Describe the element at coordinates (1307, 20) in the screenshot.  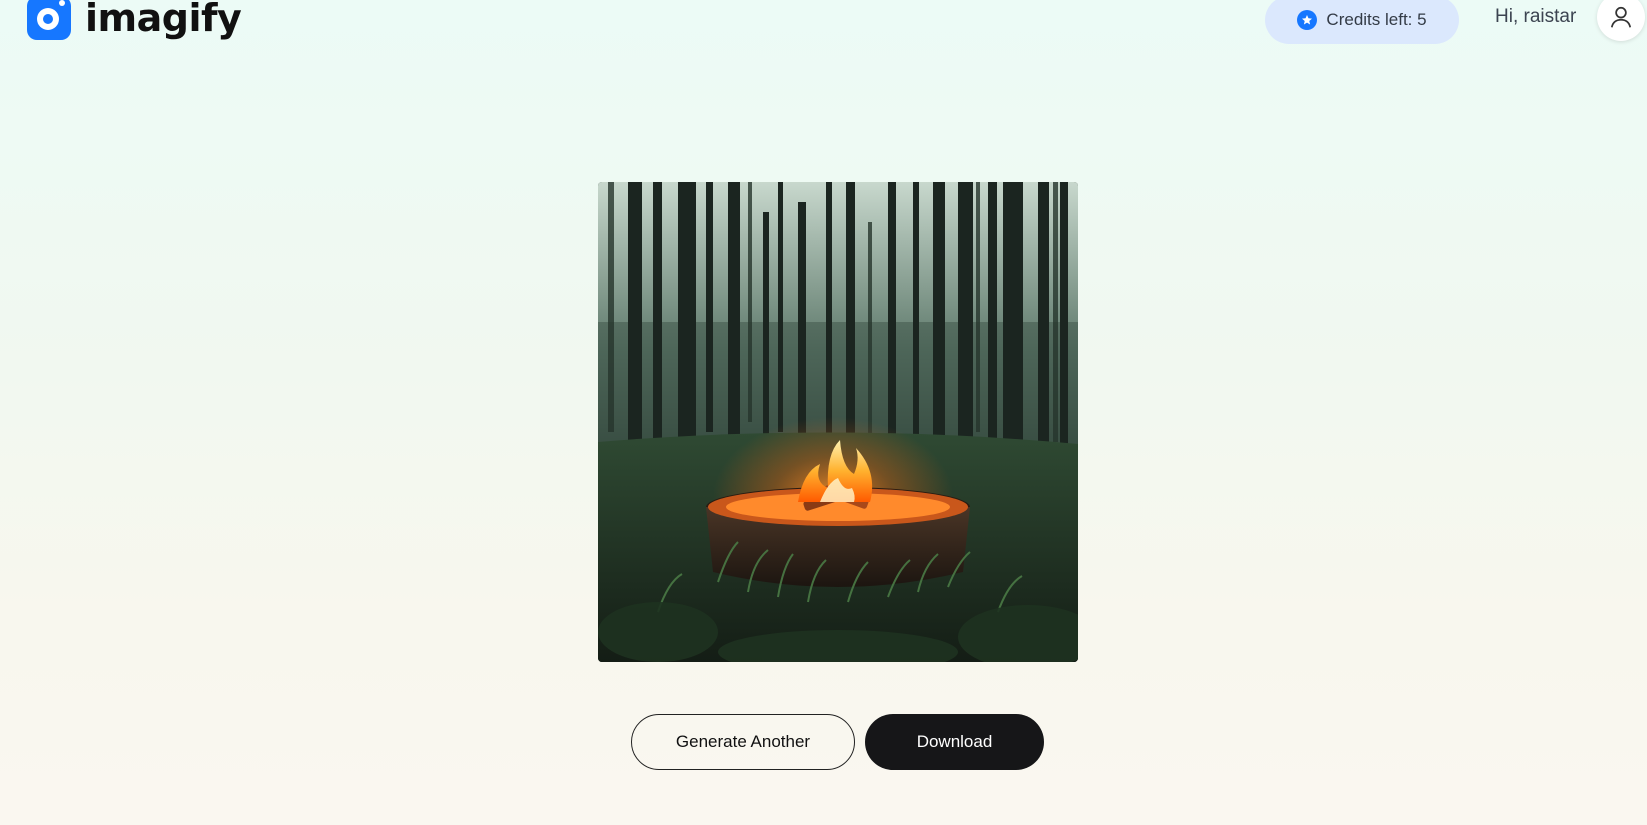
I see `star-badge-icon` at that location.